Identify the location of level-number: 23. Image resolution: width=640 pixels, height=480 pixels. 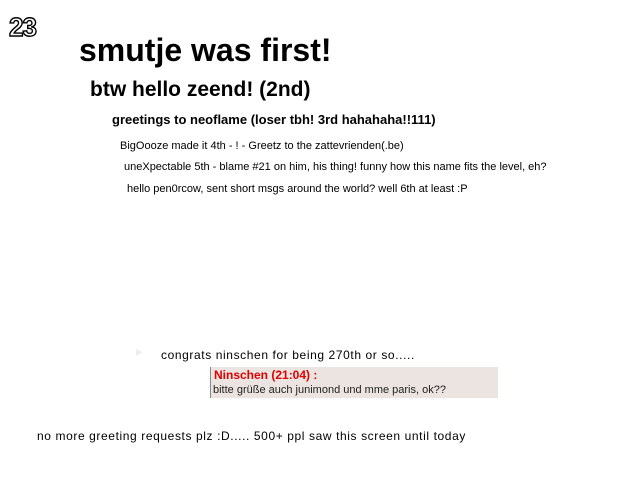
(22, 27).